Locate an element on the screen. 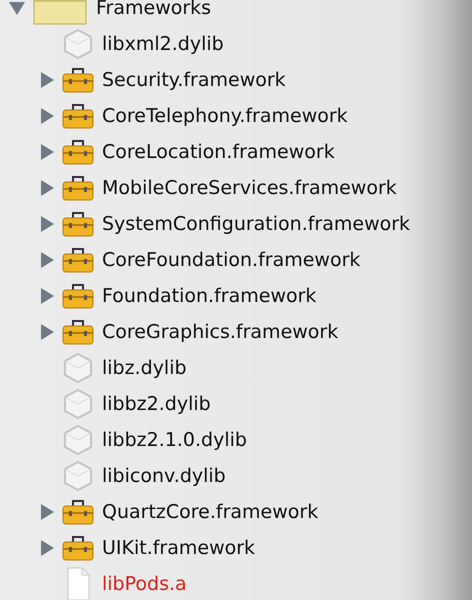 The image size is (472, 600). file-name: libxml2.dylib is located at coordinates (163, 44).